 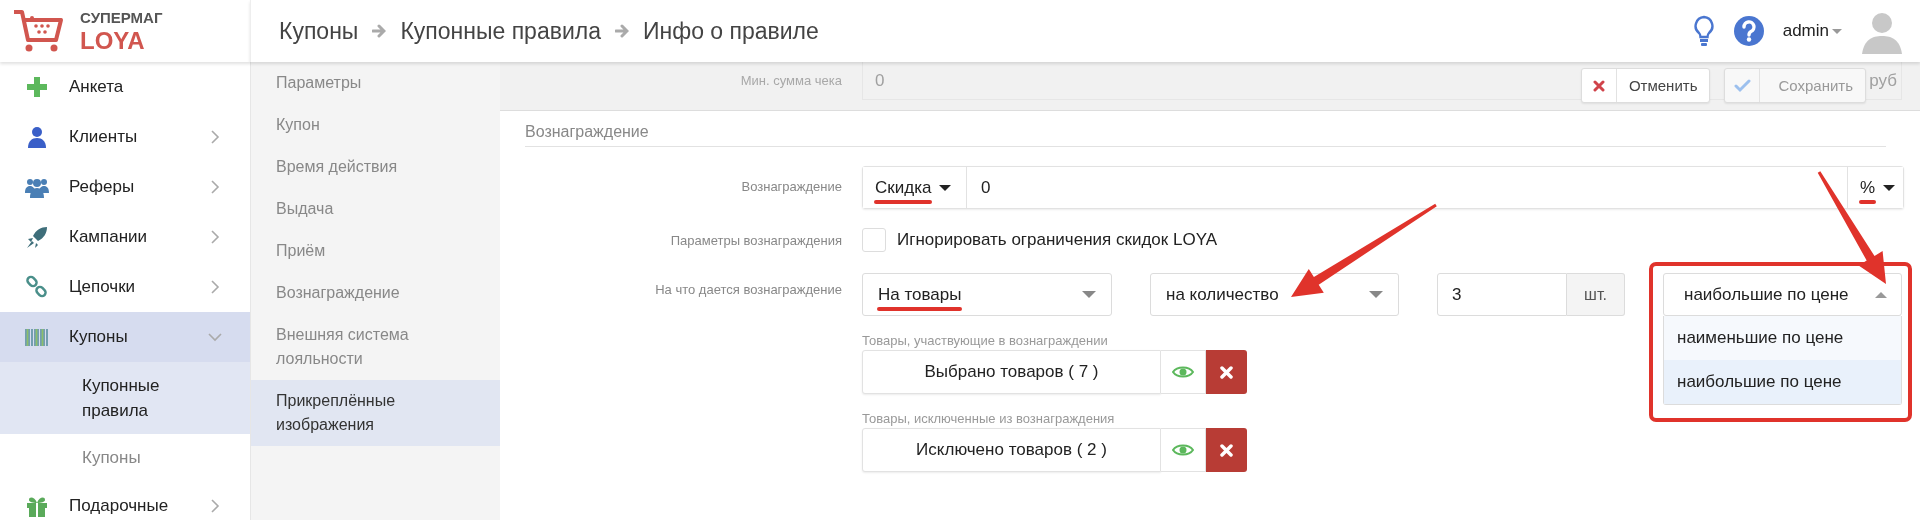 I want to click on logo-text: СУПЕРМАГ, so click(x=121, y=17).